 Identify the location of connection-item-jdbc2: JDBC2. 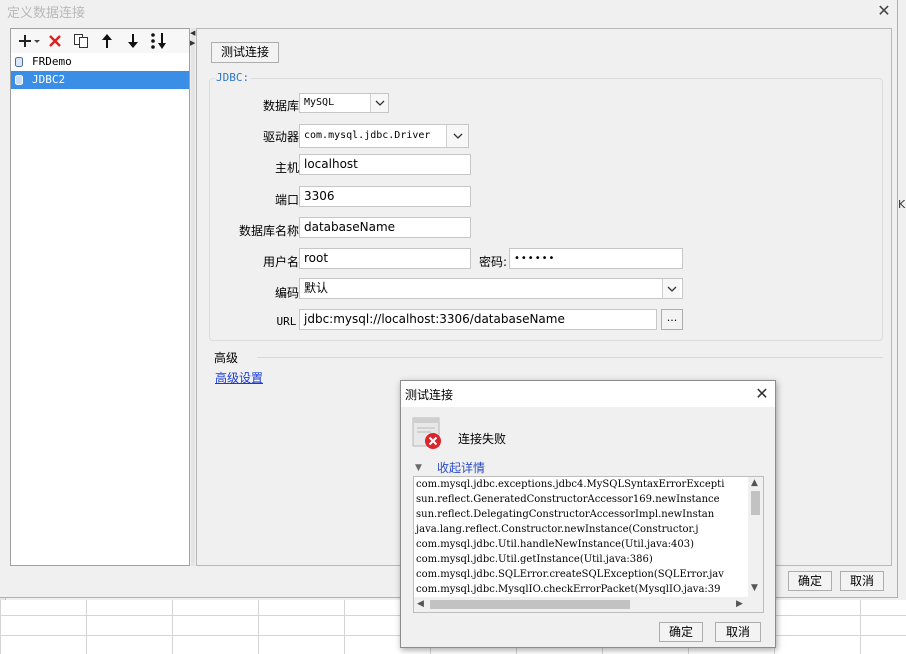
(100, 80).